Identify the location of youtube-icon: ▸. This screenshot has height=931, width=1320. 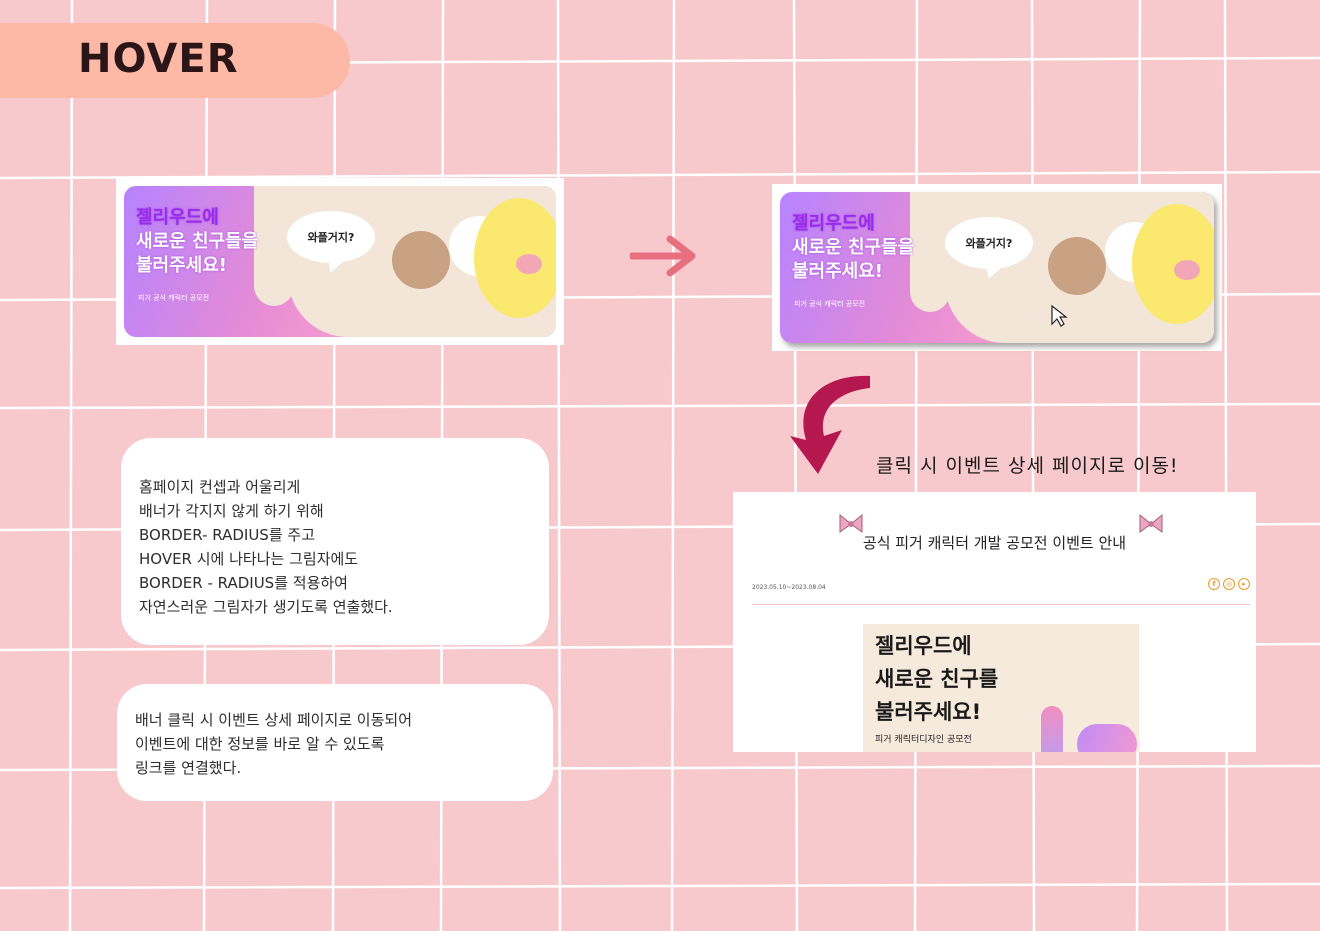
(1244, 584).